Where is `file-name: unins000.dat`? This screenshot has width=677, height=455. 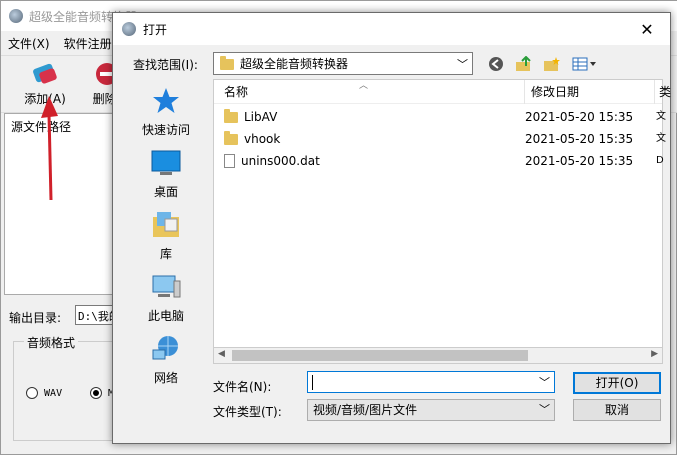
file-name: unins000.dat is located at coordinates (280, 161).